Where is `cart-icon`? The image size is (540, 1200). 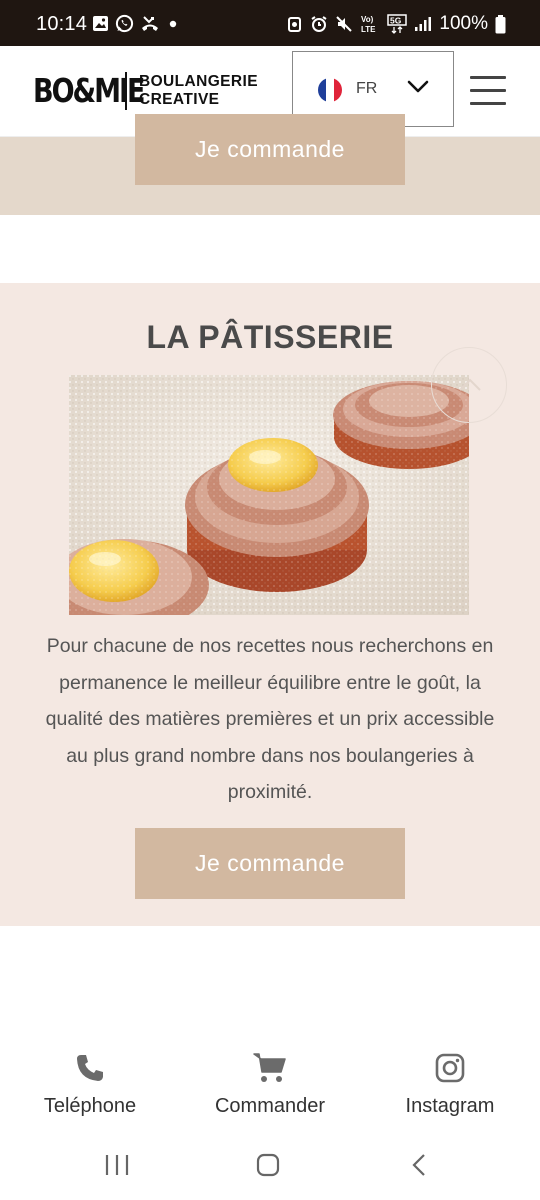
cart-icon is located at coordinates (269, 1067).